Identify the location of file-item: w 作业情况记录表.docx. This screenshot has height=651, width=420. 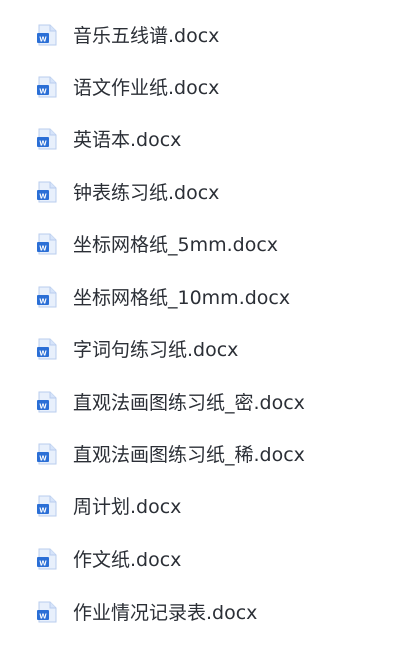
(210, 612).